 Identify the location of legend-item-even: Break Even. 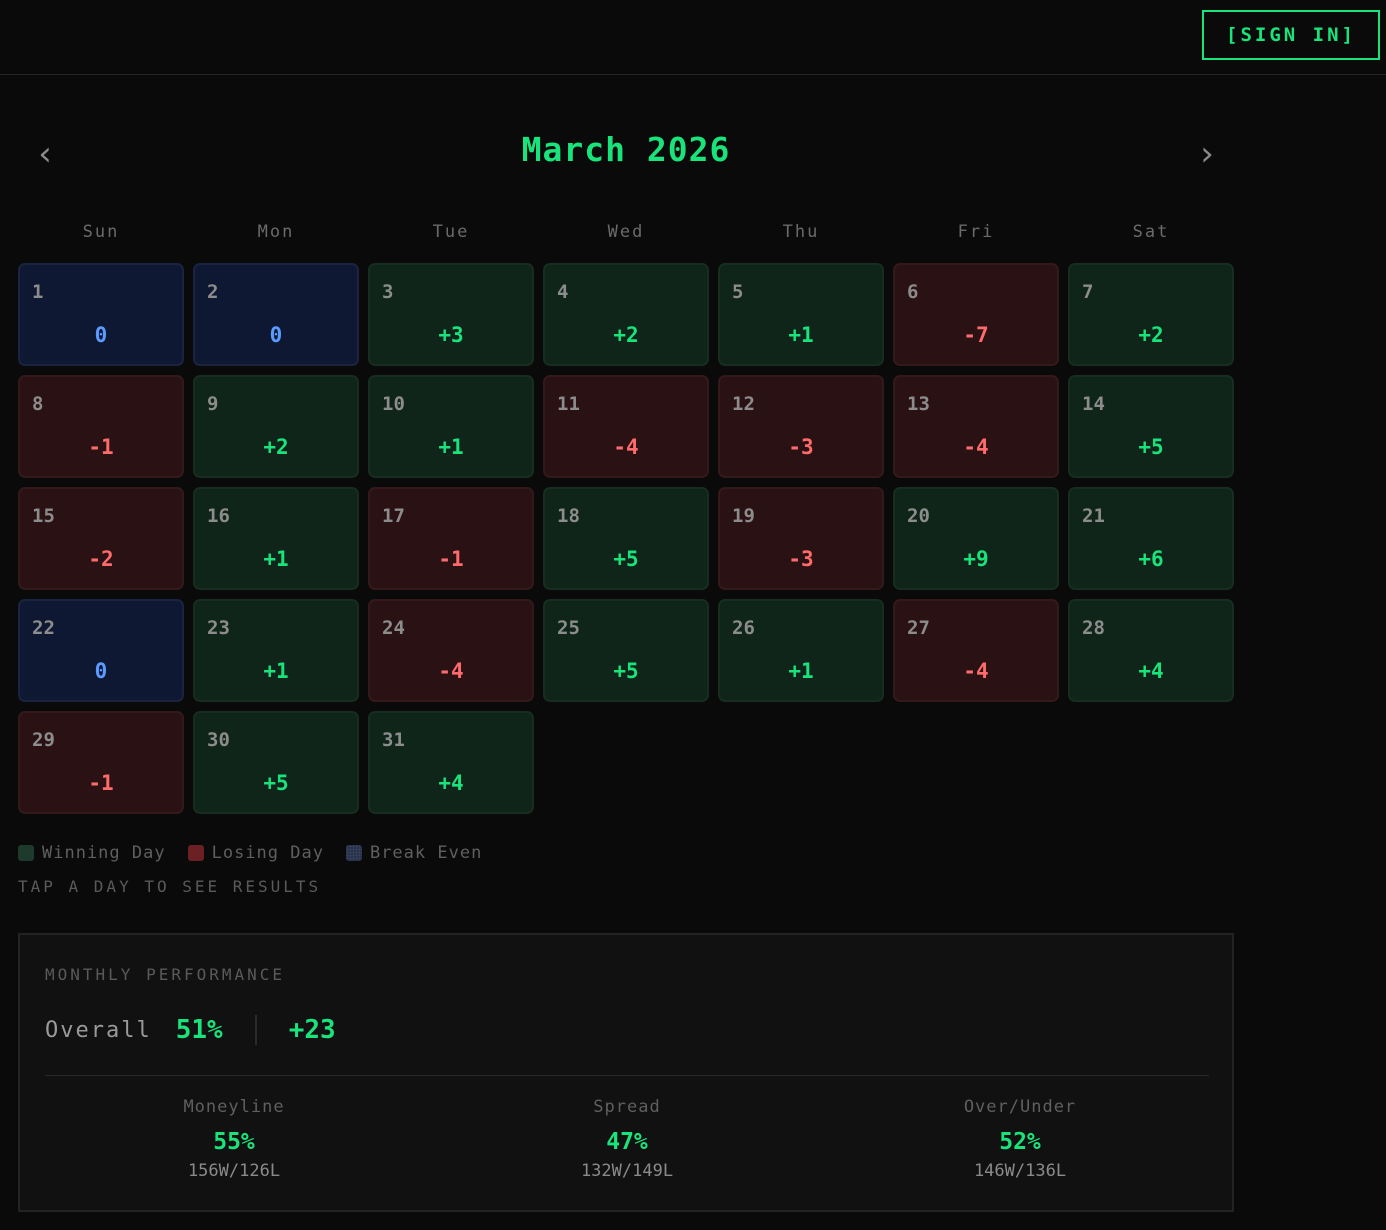
(413, 853).